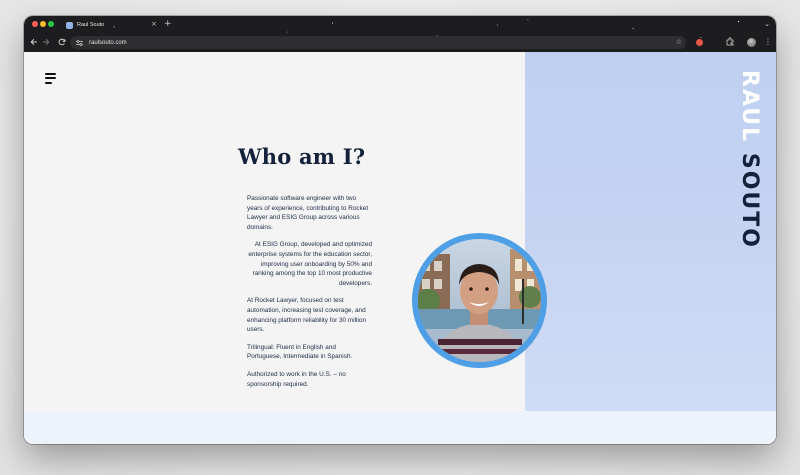 This screenshot has width=800, height=475. What do you see at coordinates (69, 25) in the screenshot?
I see `favicon-icon` at bounding box center [69, 25].